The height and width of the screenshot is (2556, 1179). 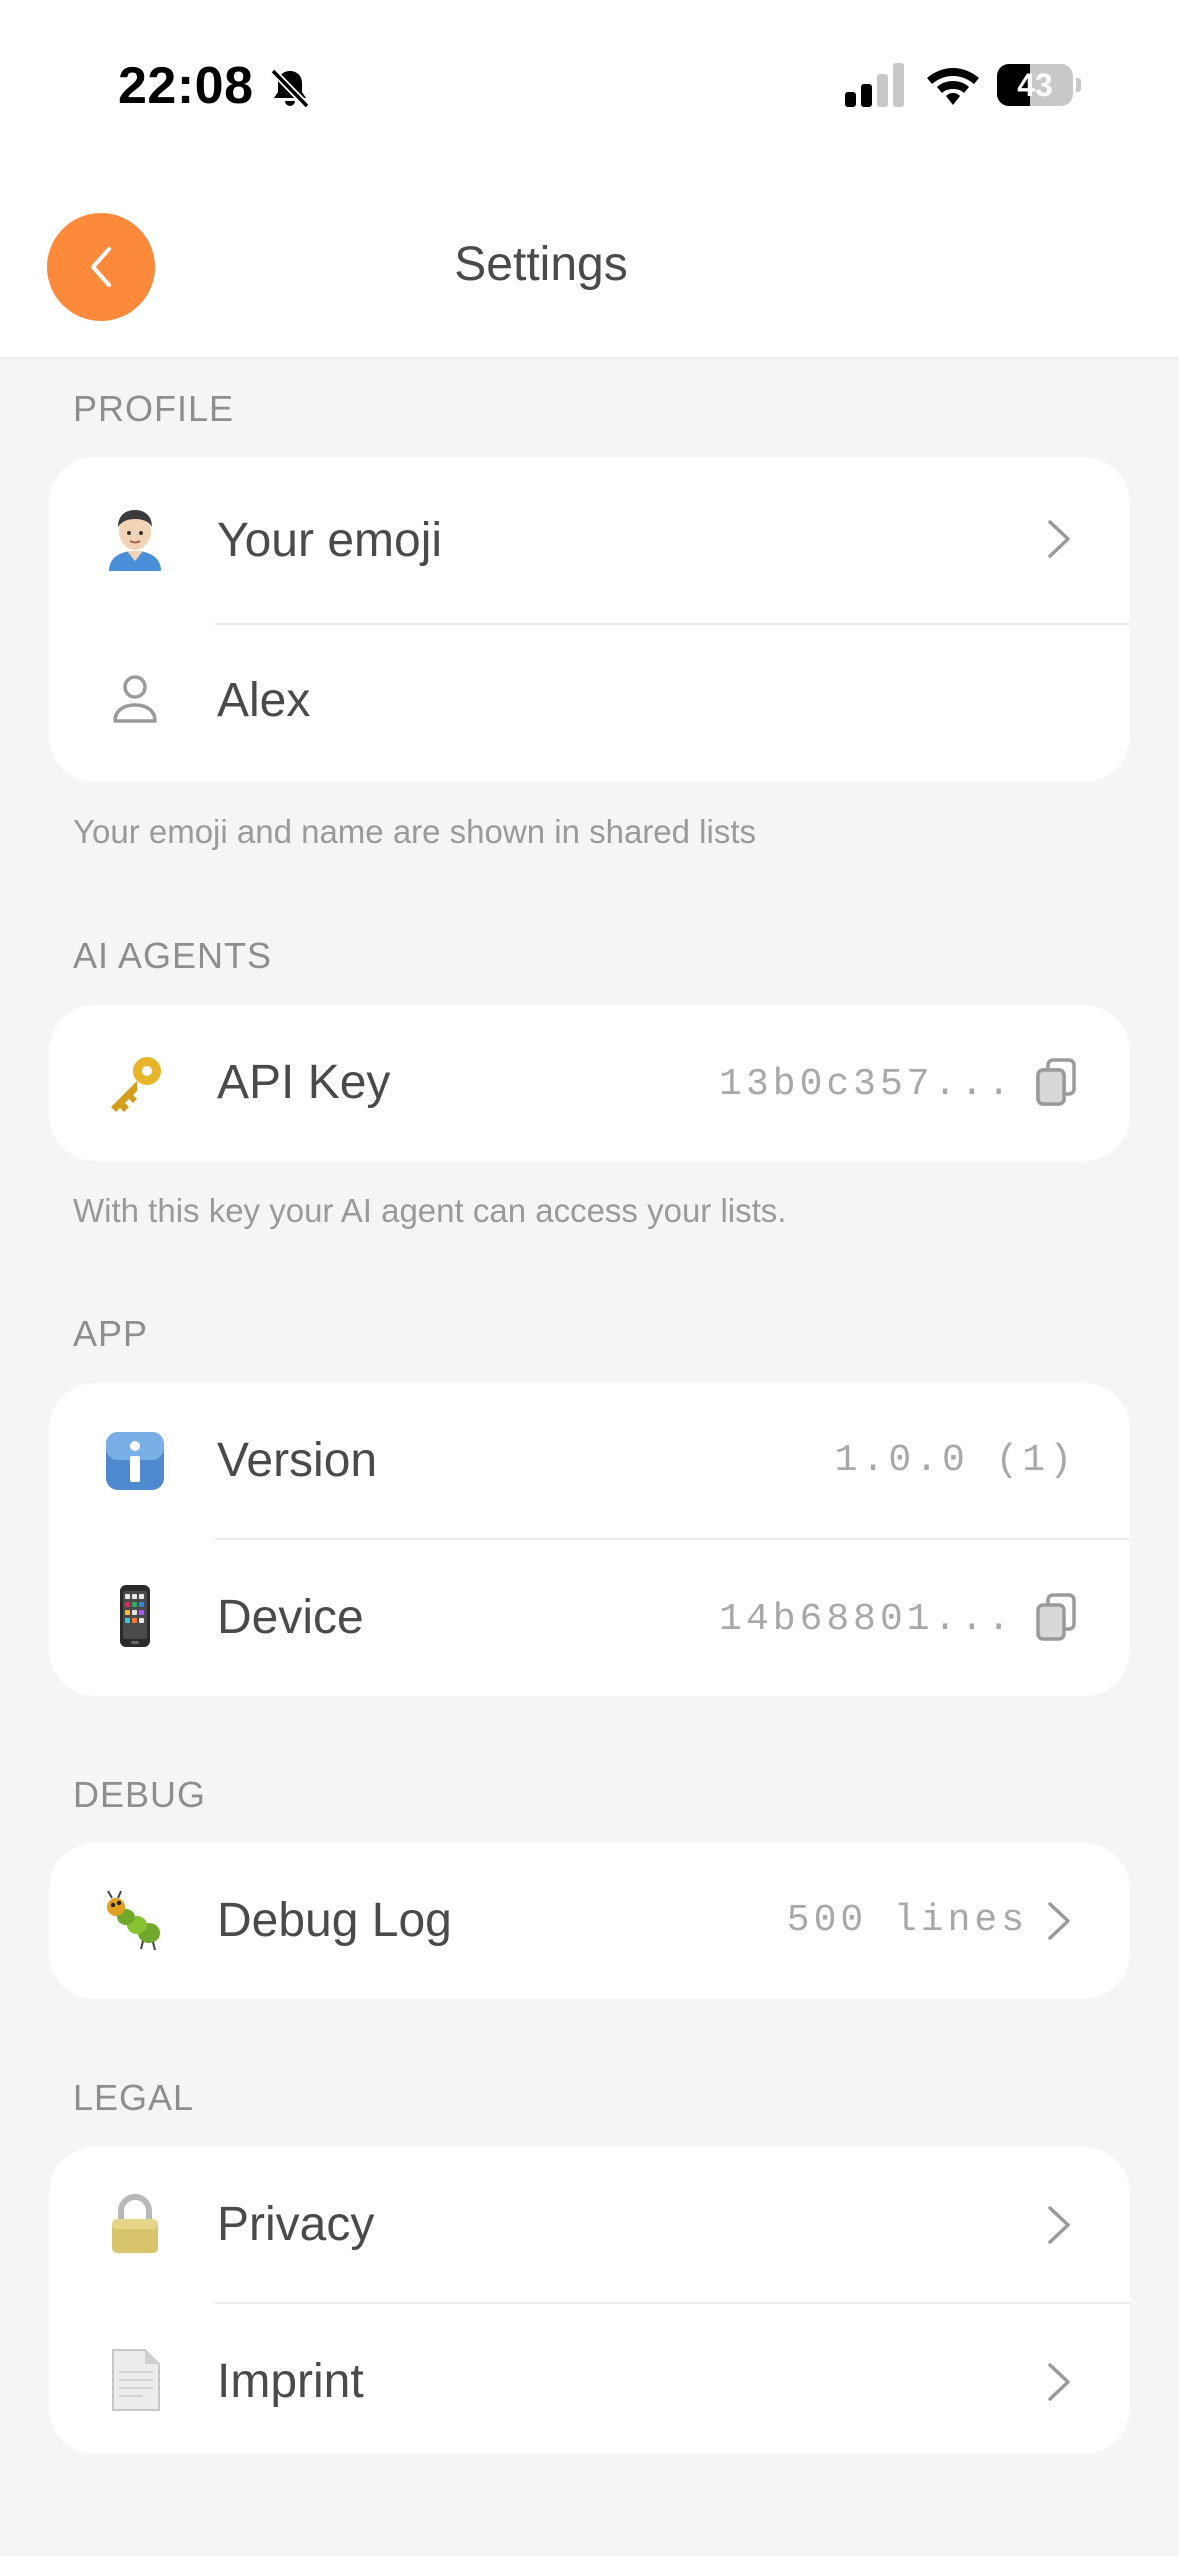 What do you see at coordinates (874, 85) in the screenshot?
I see `cellular-signal-icon` at bounding box center [874, 85].